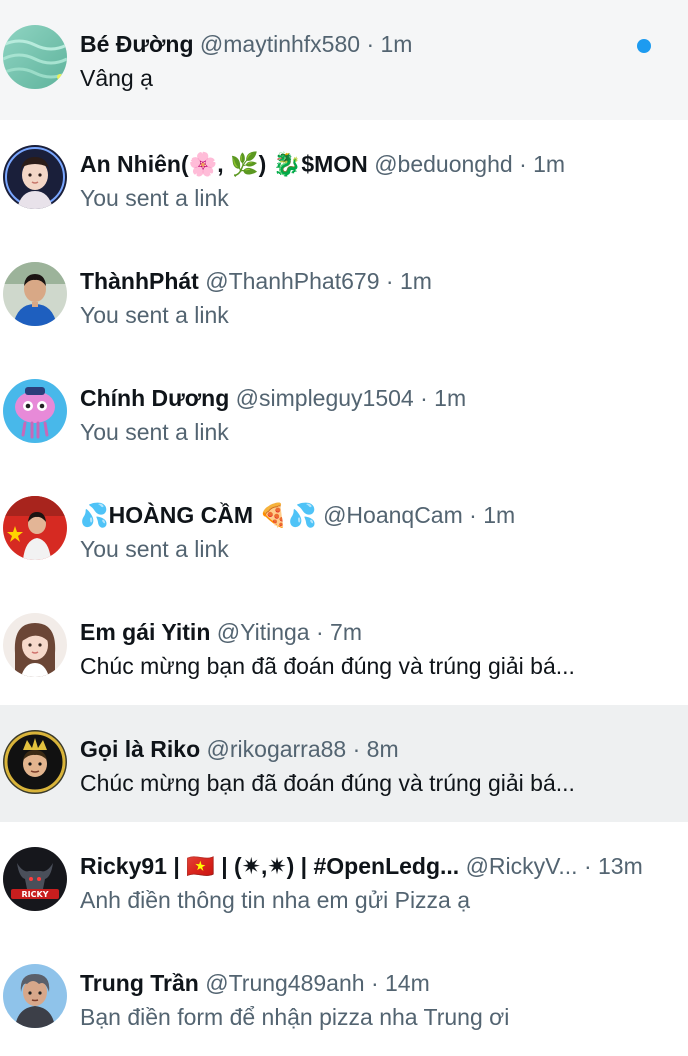 The image size is (688, 1056). Describe the element at coordinates (155, 398) in the screenshot. I see `display-name: Chính Dương` at that location.